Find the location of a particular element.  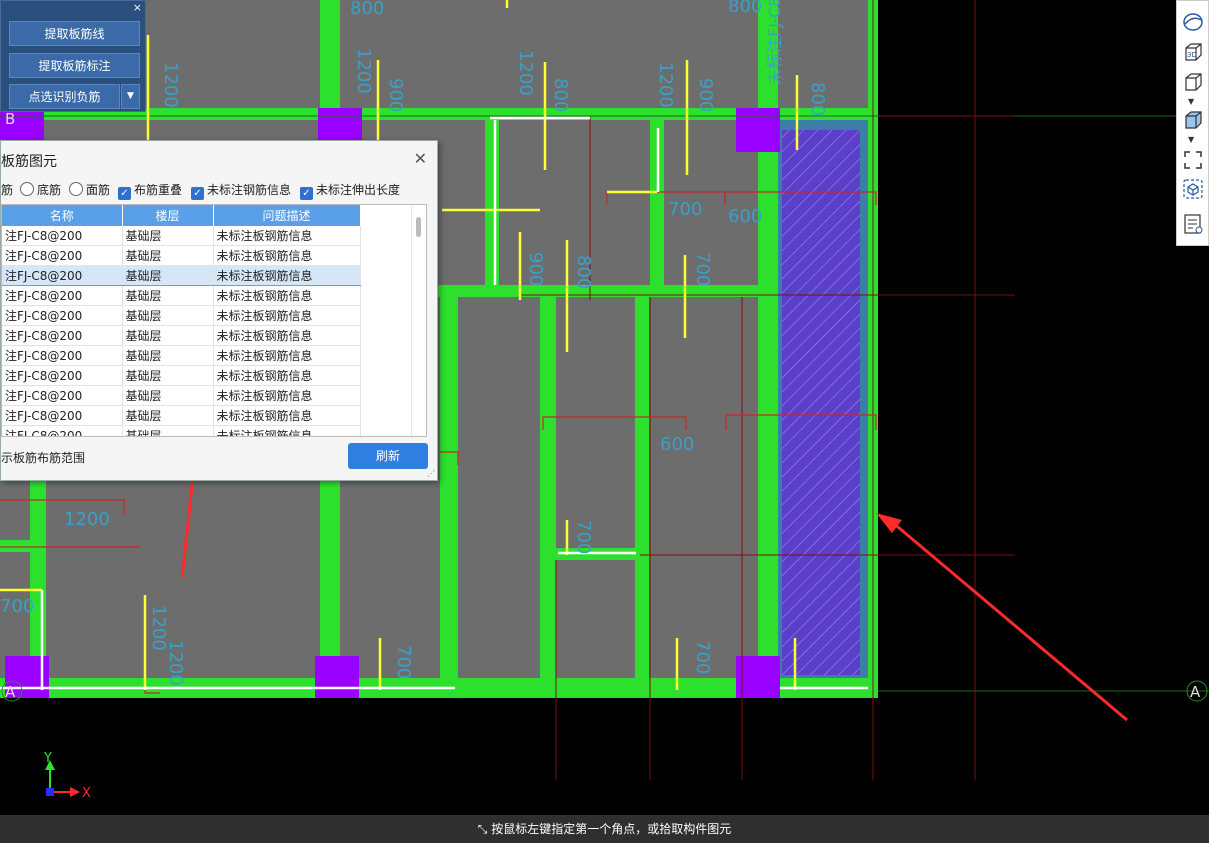

axis-label-a-left: A is located at coordinates (10, 692).